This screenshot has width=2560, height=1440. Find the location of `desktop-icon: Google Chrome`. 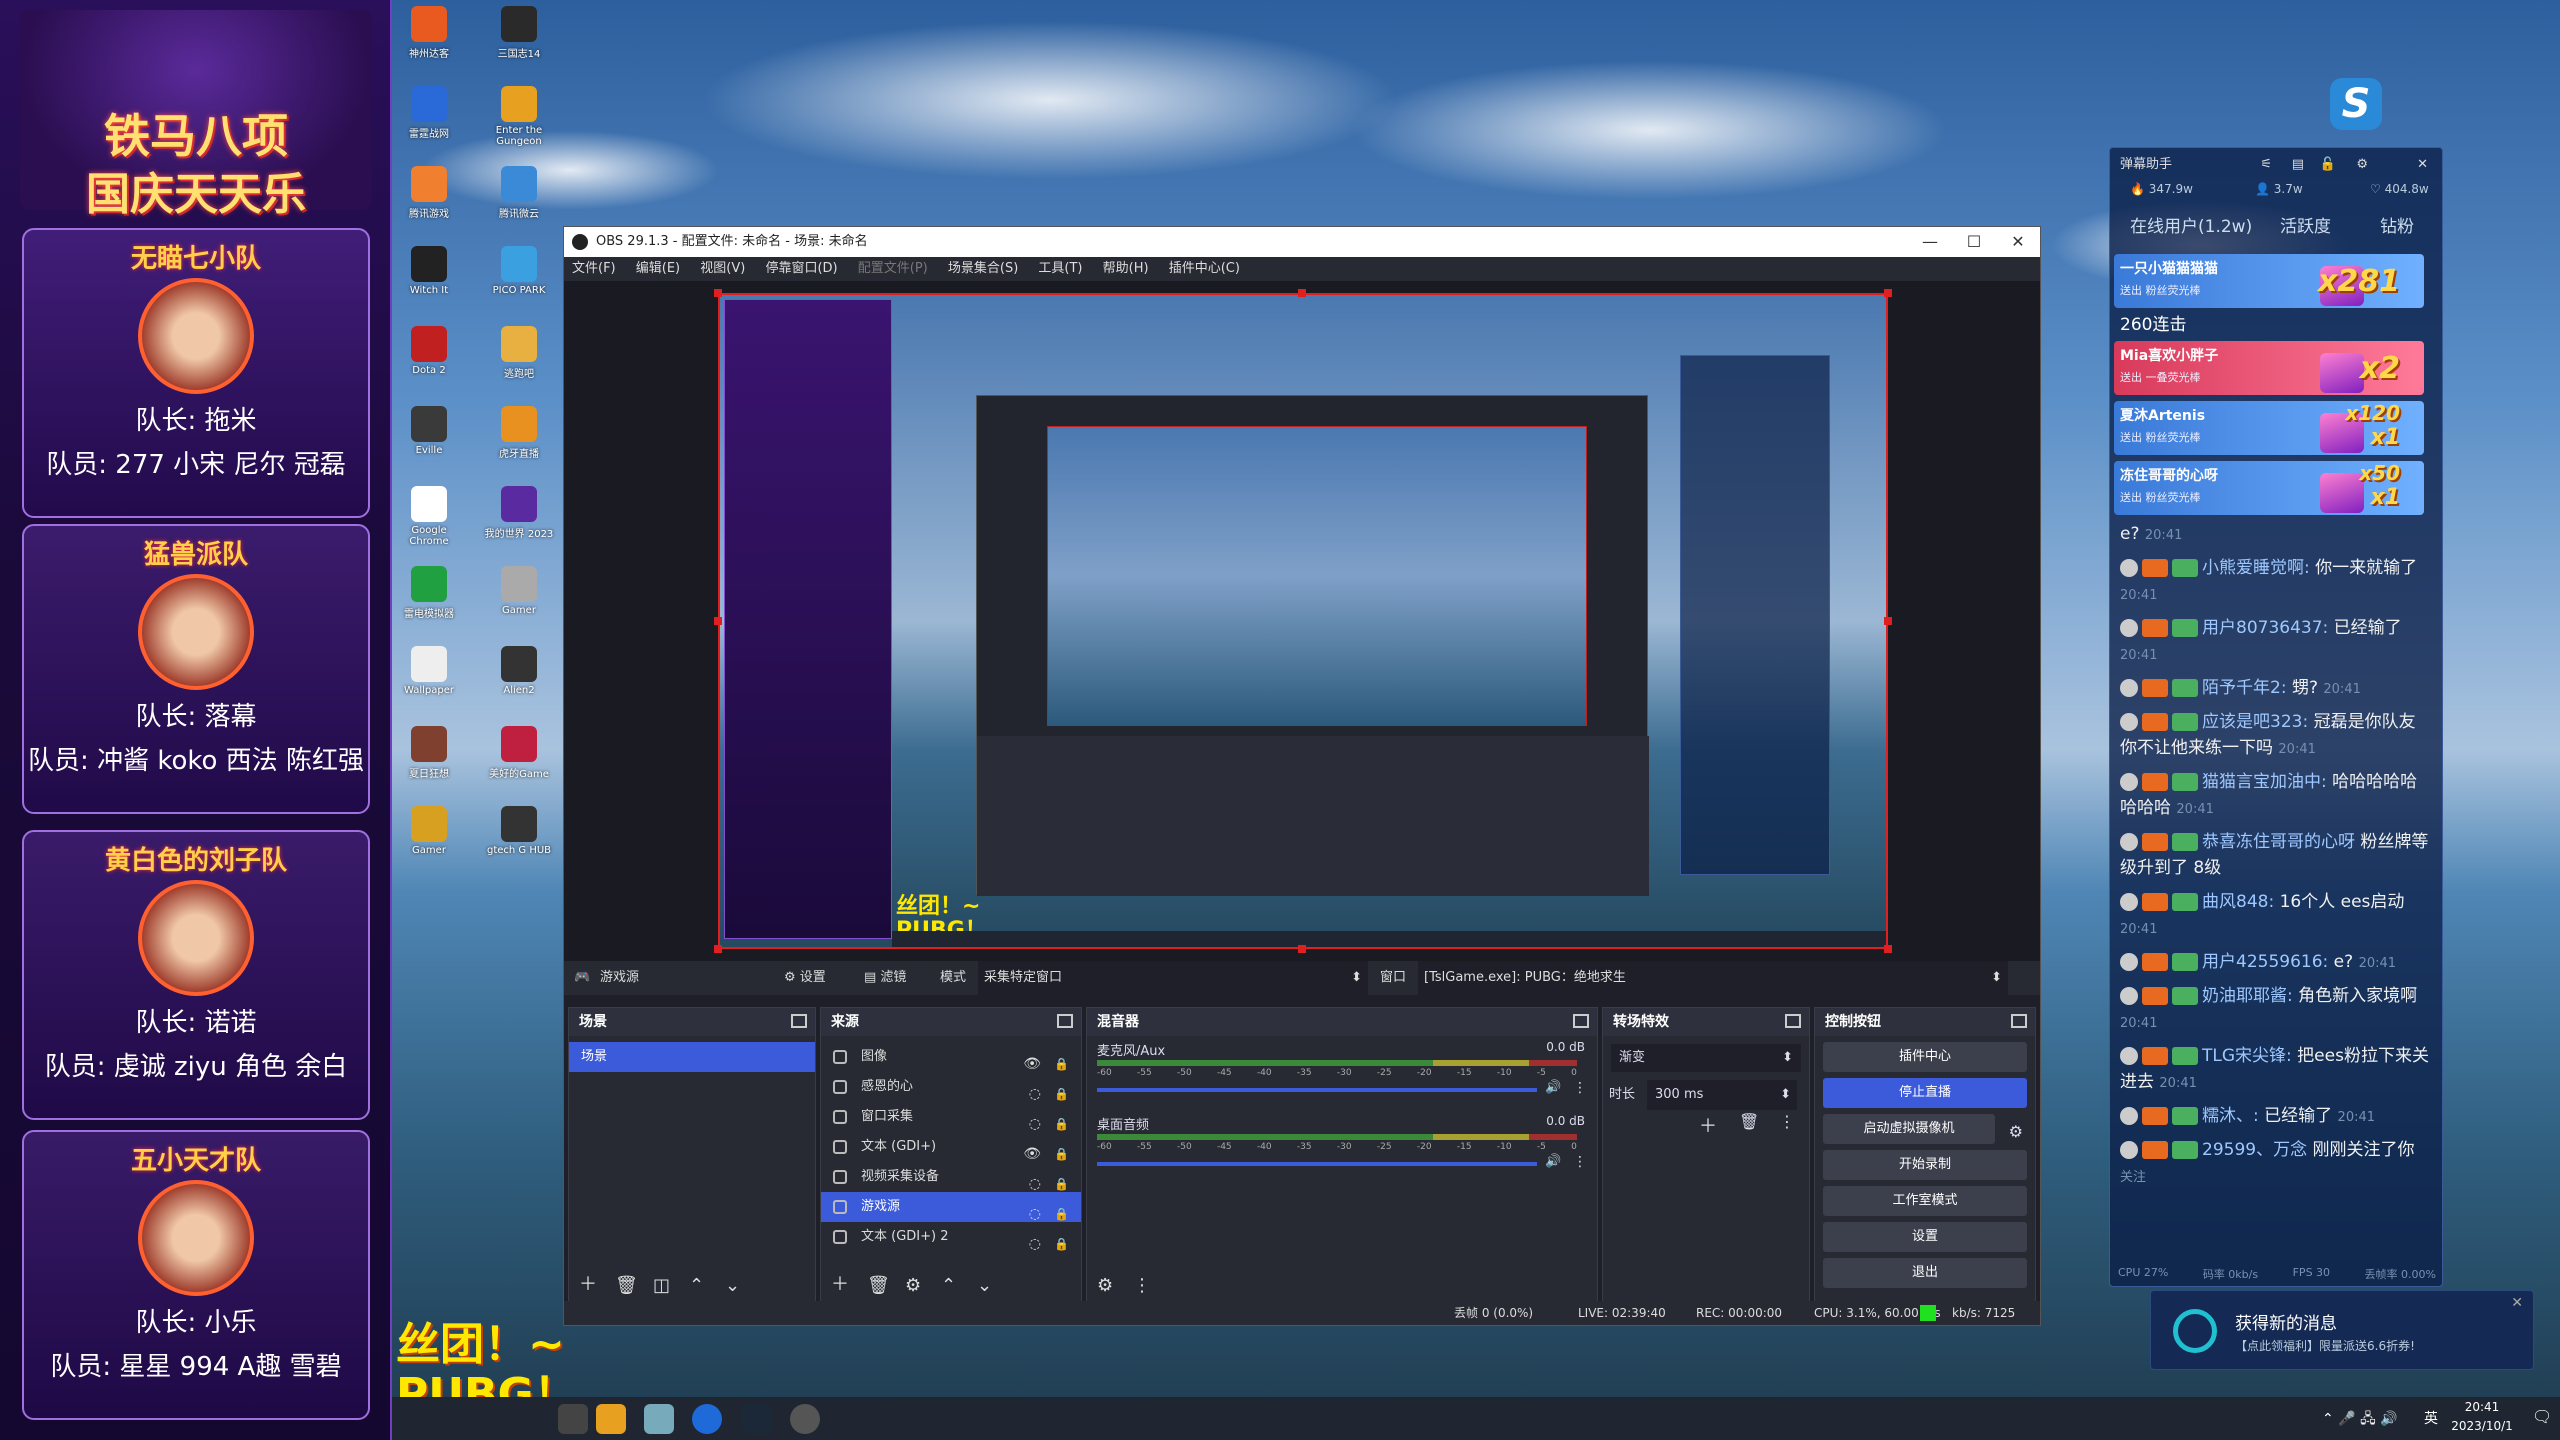

desktop-icon: Google Chrome is located at coordinates (429, 516).